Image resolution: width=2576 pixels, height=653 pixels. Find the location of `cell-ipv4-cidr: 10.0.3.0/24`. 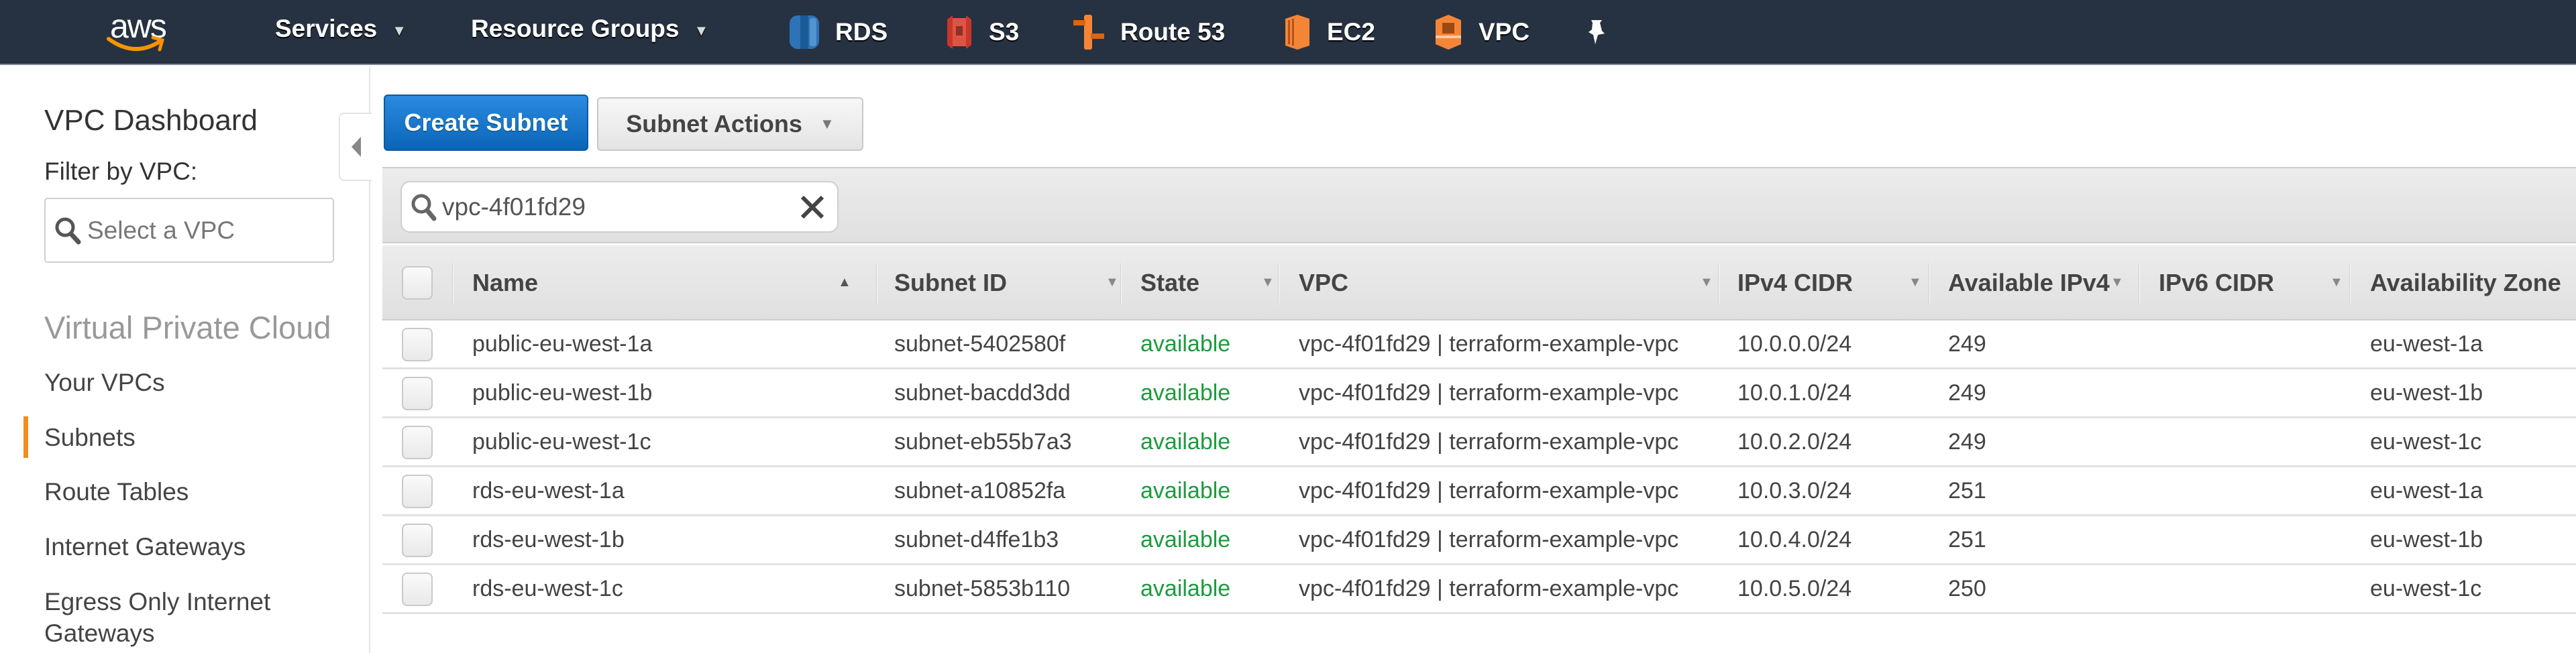

cell-ipv4-cidr: 10.0.3.0/24 is located at coordinates (1794, 490).